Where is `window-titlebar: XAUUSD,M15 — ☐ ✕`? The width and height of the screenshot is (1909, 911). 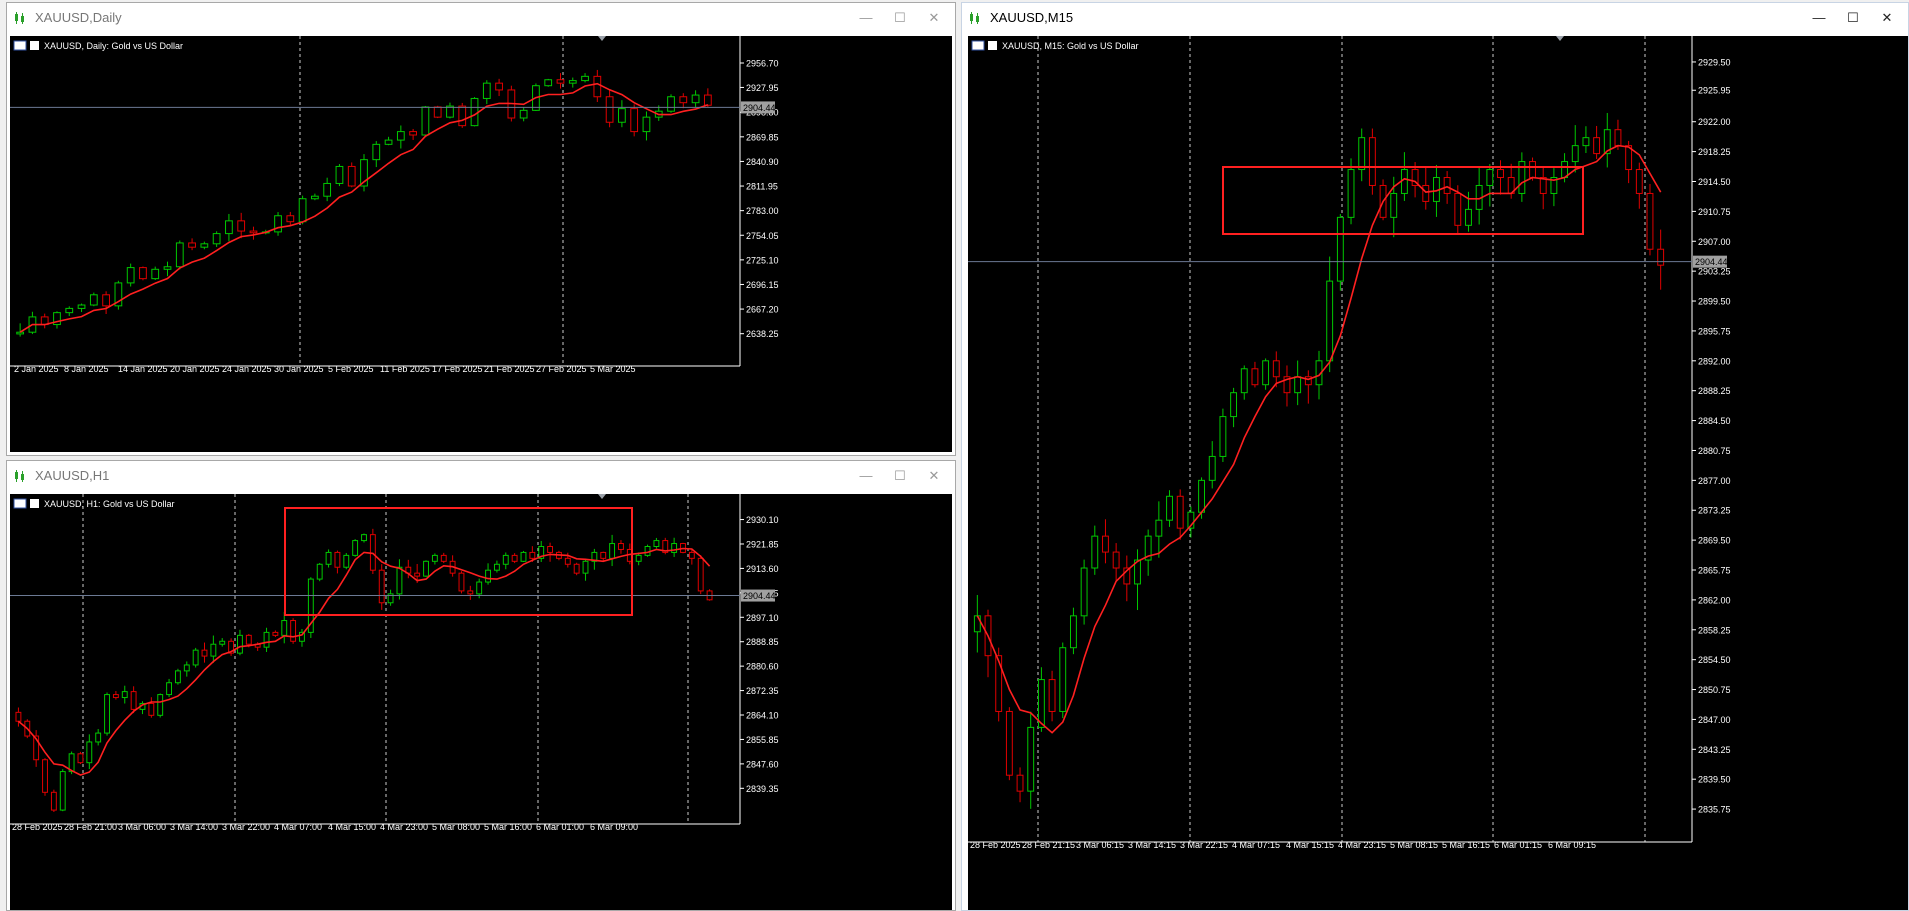 window-titlebar: XAUUSD,M15 — ☐ ✕ is located at coordinates (1435, 18).